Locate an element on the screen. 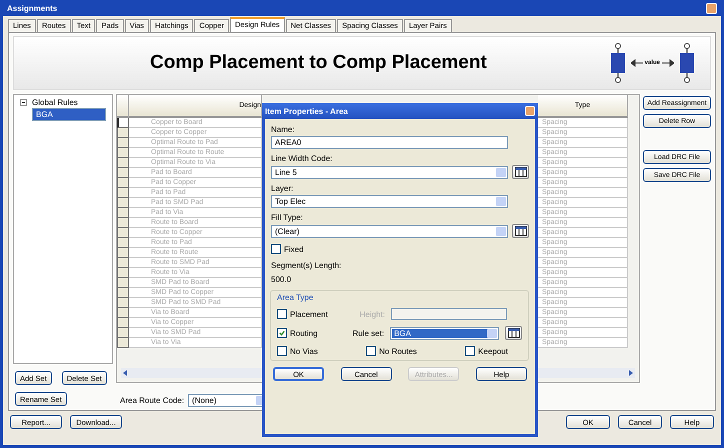 Image resolution: width=724 pixels, height=448 pixels. segment-length-value: 500.0 is located at coordinates (281, 279).